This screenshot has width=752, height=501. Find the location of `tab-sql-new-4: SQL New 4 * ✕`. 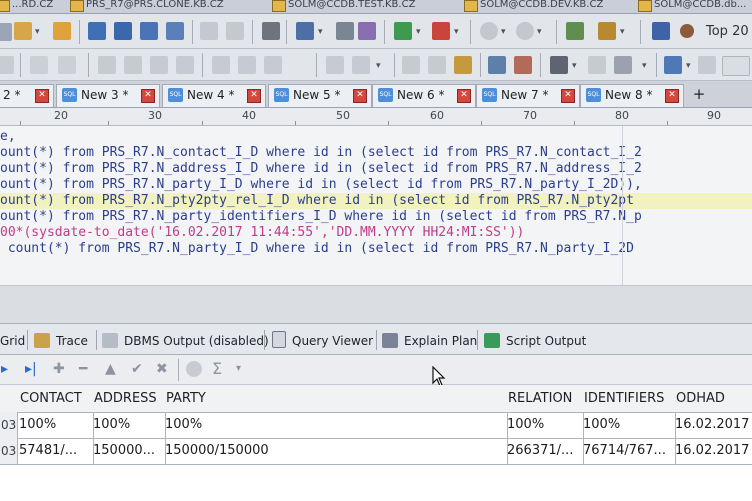

tab-sql-new-4: SQL New 4 * ✕ is located at coordinates (214, 95).